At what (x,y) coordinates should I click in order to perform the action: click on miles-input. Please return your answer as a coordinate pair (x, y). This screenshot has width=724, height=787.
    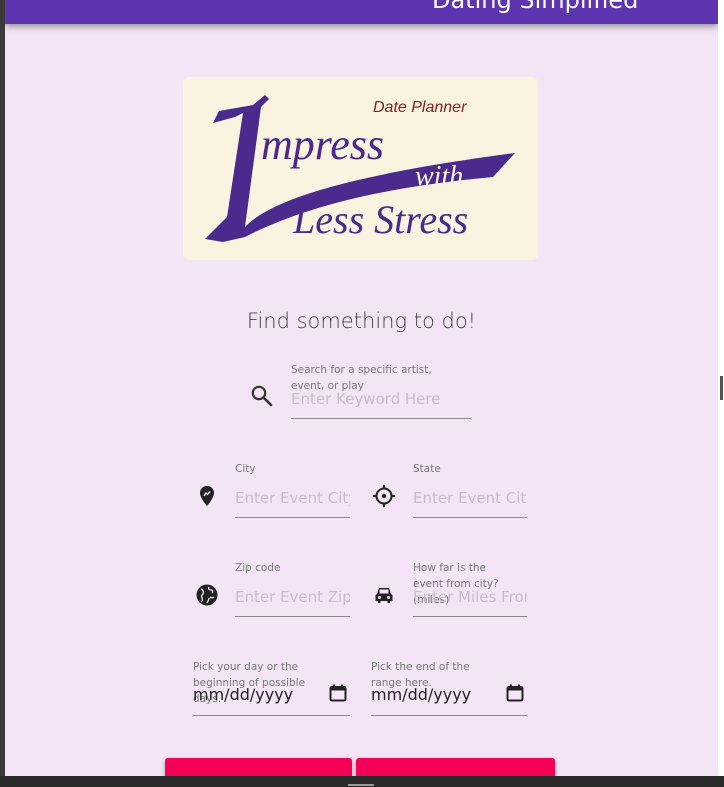
    Looking at the image, I should click on (470, 597).